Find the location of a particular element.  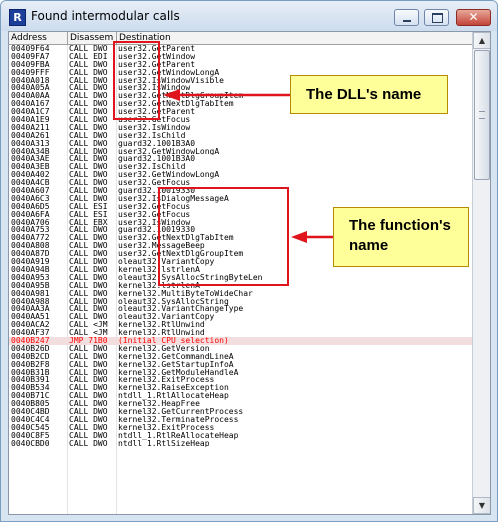

table-row: 0040A4CB CALL DWO user32.GetFocus is located at coordinates (240, 183).